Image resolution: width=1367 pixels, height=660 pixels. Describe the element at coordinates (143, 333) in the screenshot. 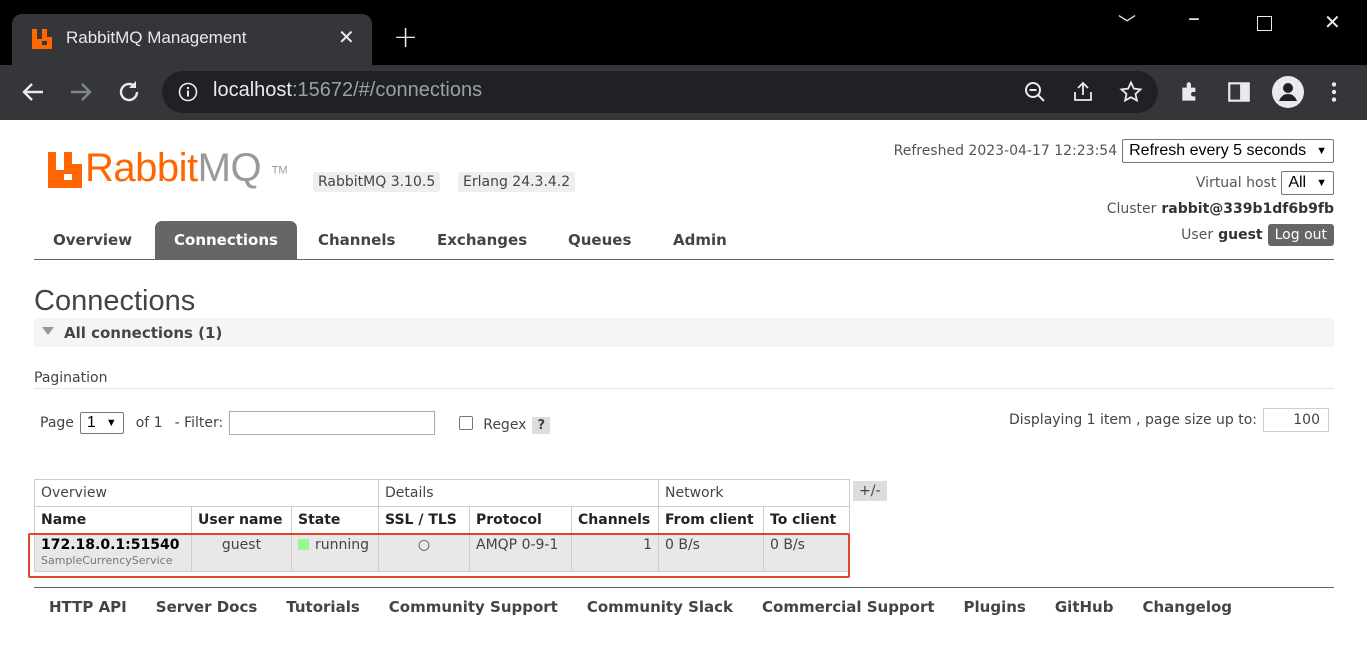

I see `section-title: All connections (1)` at that location.